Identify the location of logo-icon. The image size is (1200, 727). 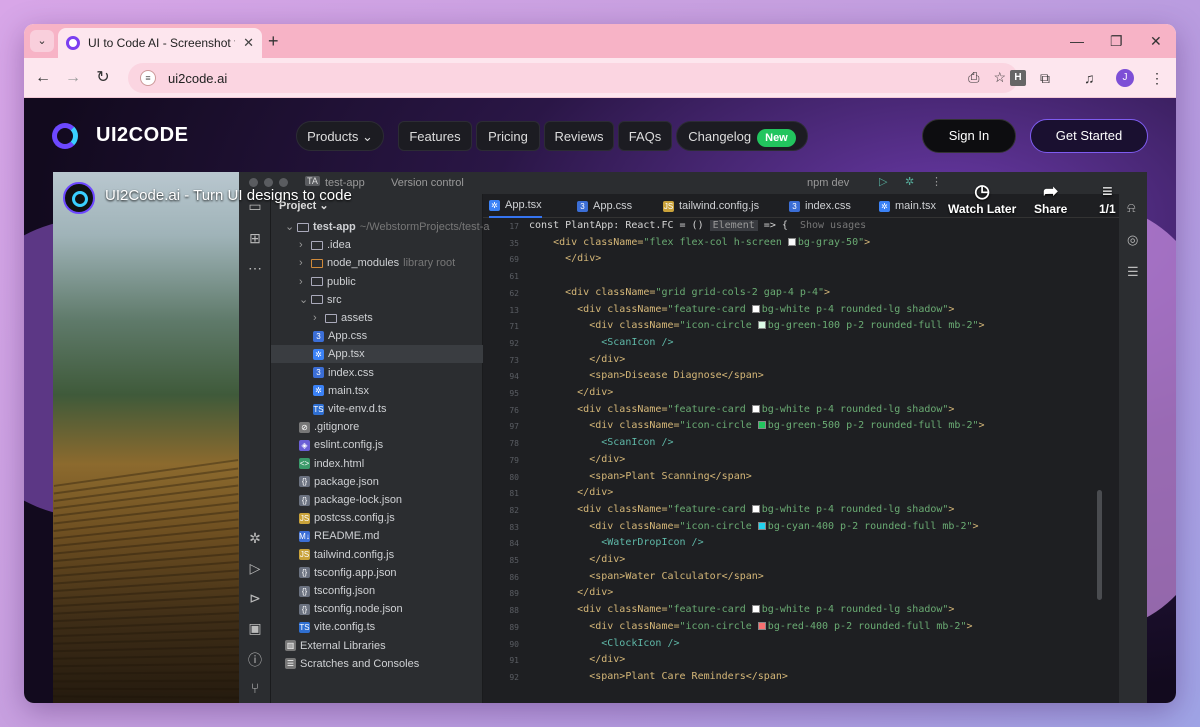
(65, 136).